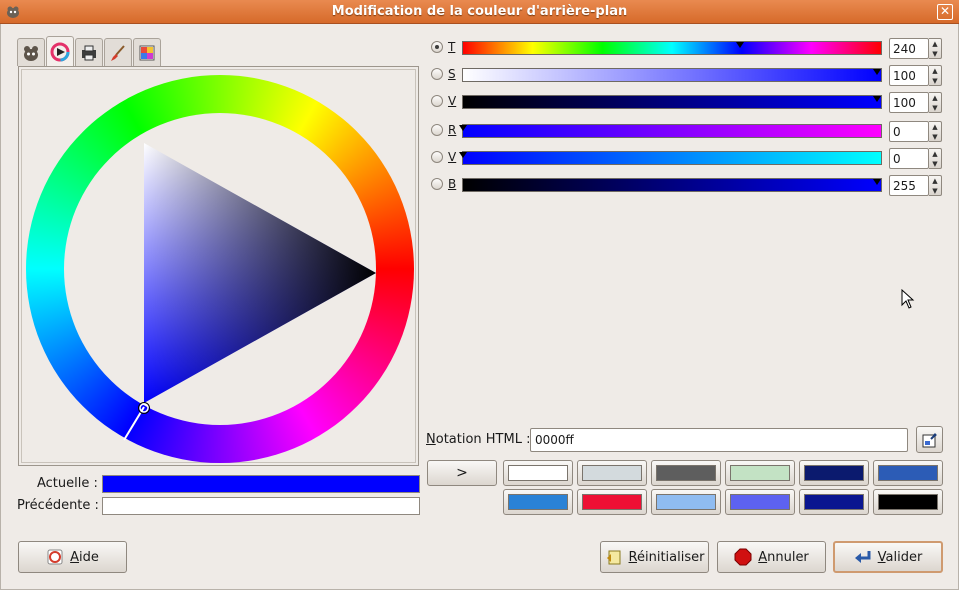 This screenshot has width=959, height=590. What do you see at coordinates (452, 130) in the screenshot?
I see `channel-label-red: R` at bounding box center [452, 130].